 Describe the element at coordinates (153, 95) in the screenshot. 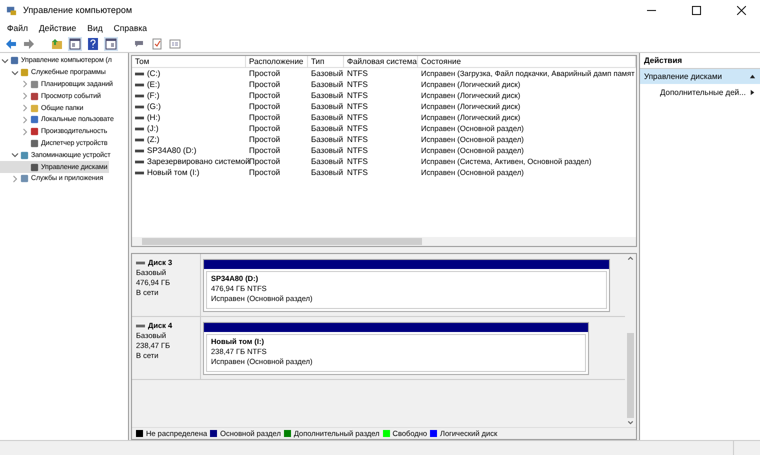

I see `table-cell: (F:)` at that location.